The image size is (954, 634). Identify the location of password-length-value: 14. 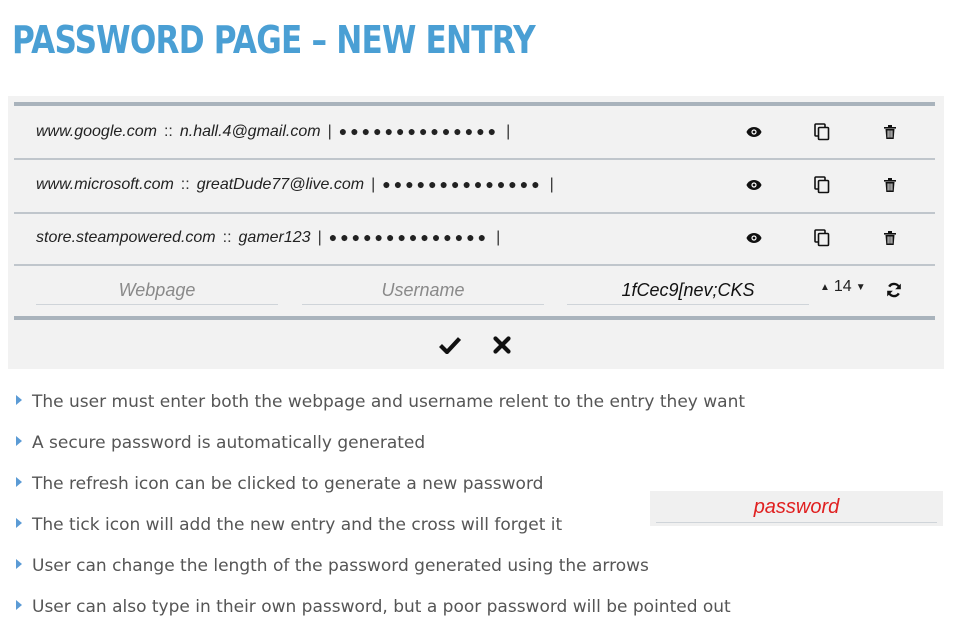
(842, 286).